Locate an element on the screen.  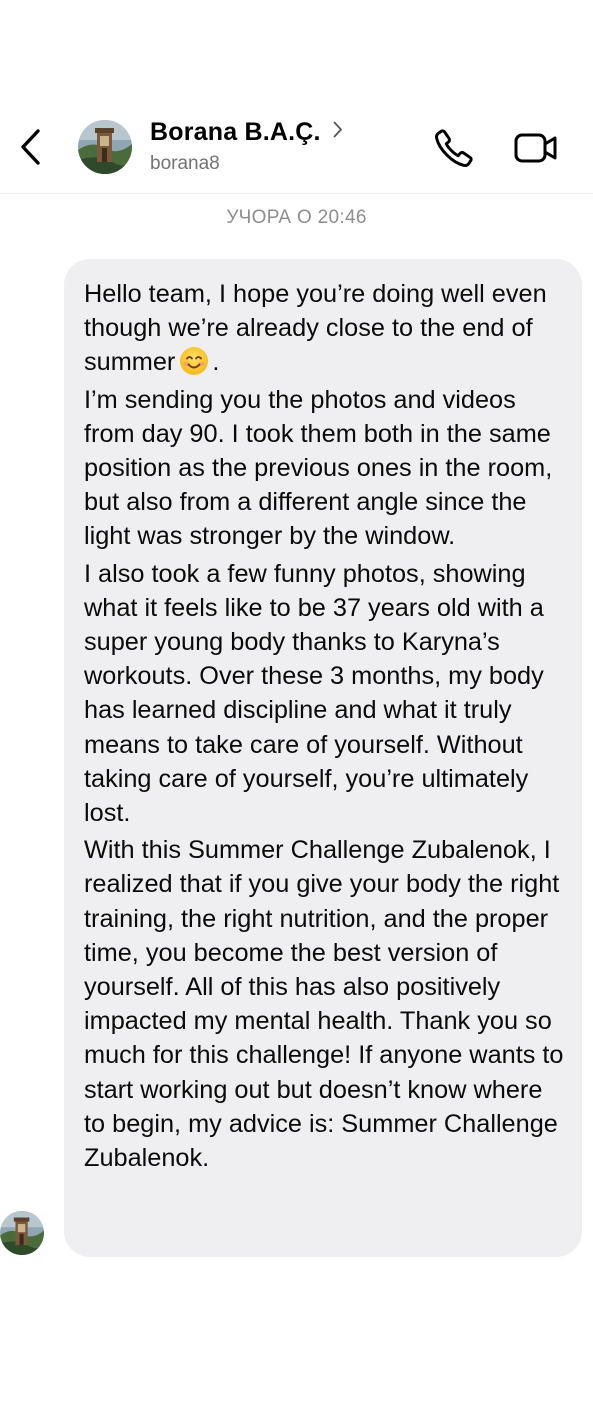
sender-avatar is located at coordinates (22, 1233).